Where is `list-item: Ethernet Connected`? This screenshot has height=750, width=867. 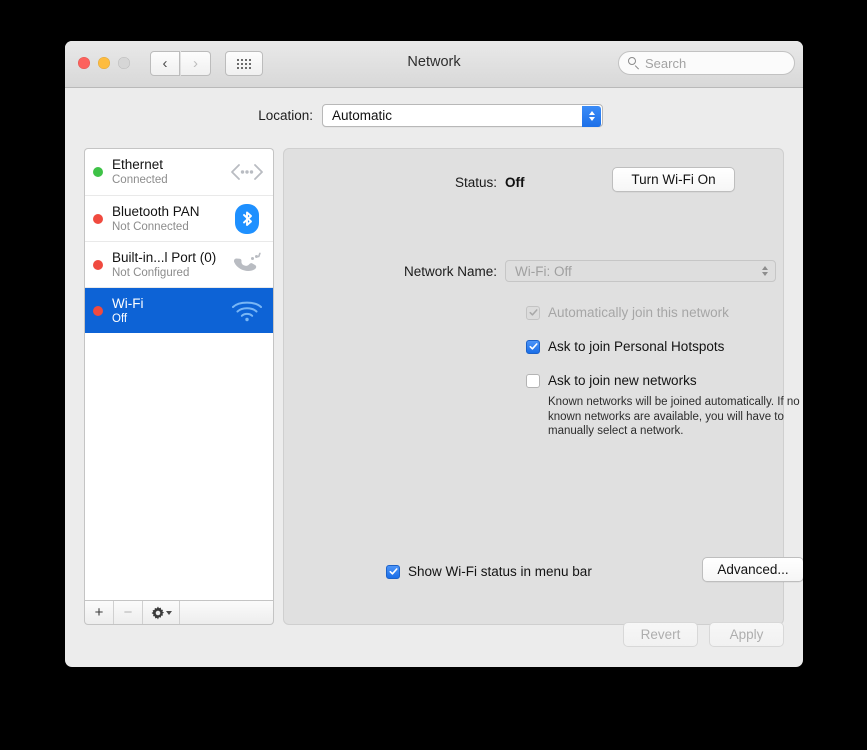
list-item: Ethernet Connected is located at coordinates (179, 172).